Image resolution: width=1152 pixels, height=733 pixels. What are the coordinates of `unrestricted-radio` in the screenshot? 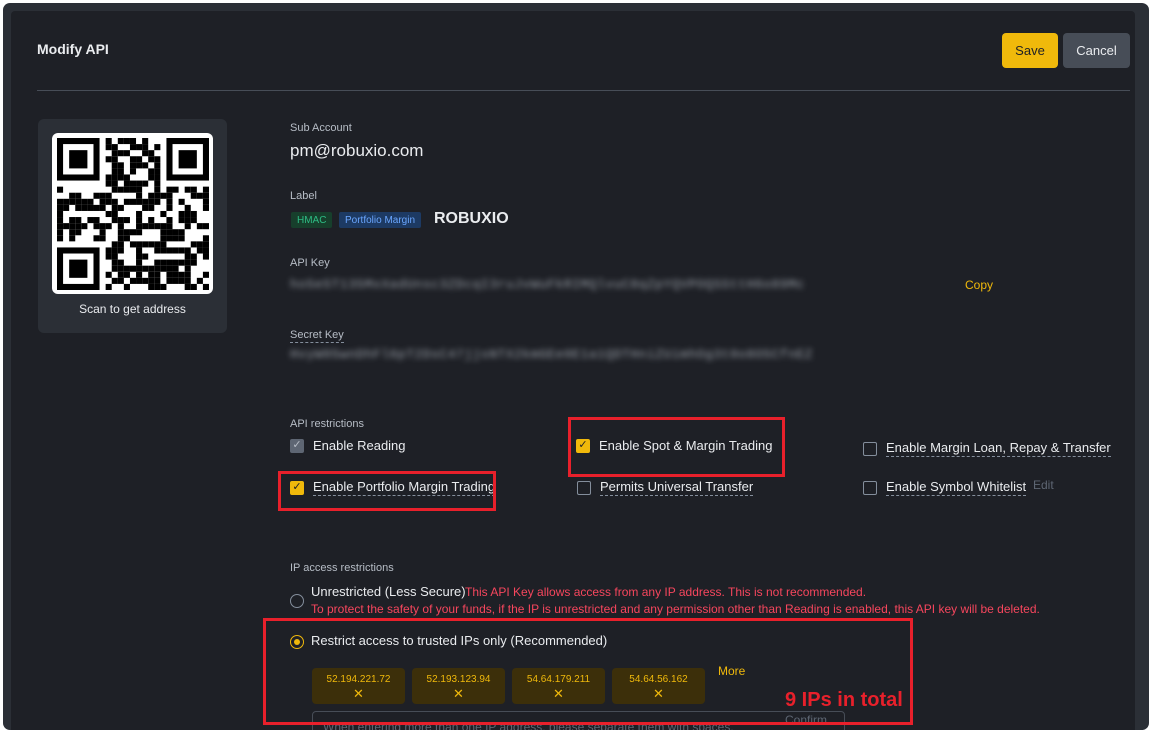 It's located at (297, 601).